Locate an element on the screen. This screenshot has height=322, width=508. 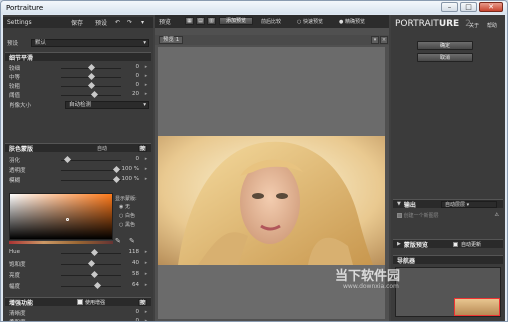
mask-pick-button: 按 is located at coordinates (142, 148).